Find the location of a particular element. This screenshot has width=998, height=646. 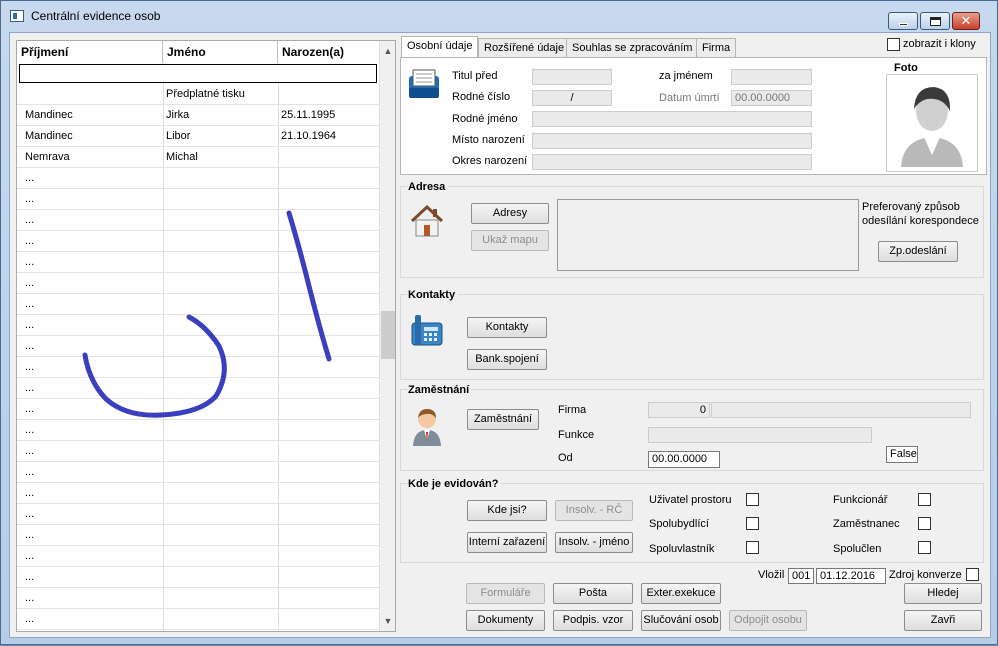

table-row: Mandinec Jirka 25.11.1995 is located at coordinates (198, 115).